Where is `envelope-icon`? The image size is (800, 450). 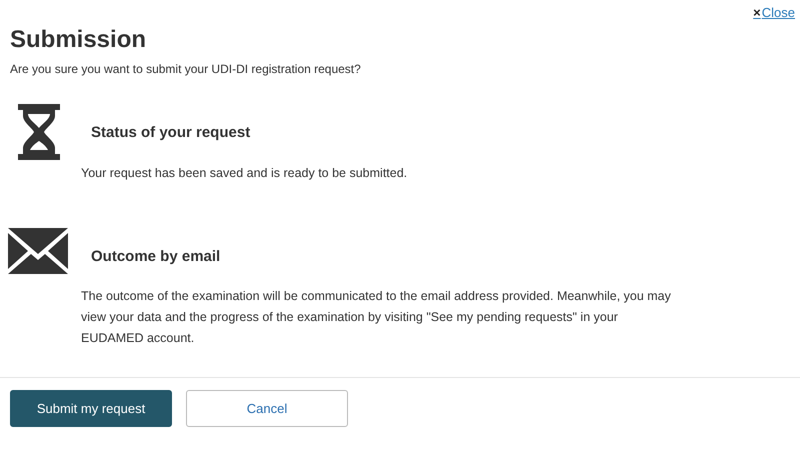 envelope-icon is located at coordinates (38, 251).